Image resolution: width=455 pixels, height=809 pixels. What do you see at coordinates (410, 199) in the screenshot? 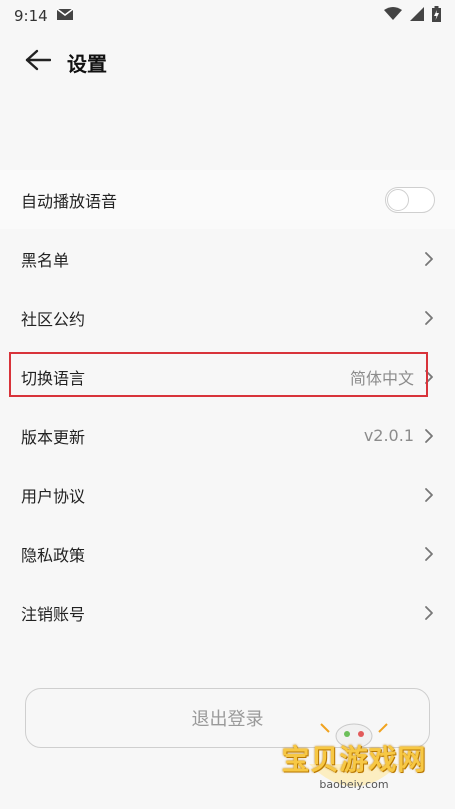
I see `auto-play-voice-toggle` at bounding box center [410, 199].